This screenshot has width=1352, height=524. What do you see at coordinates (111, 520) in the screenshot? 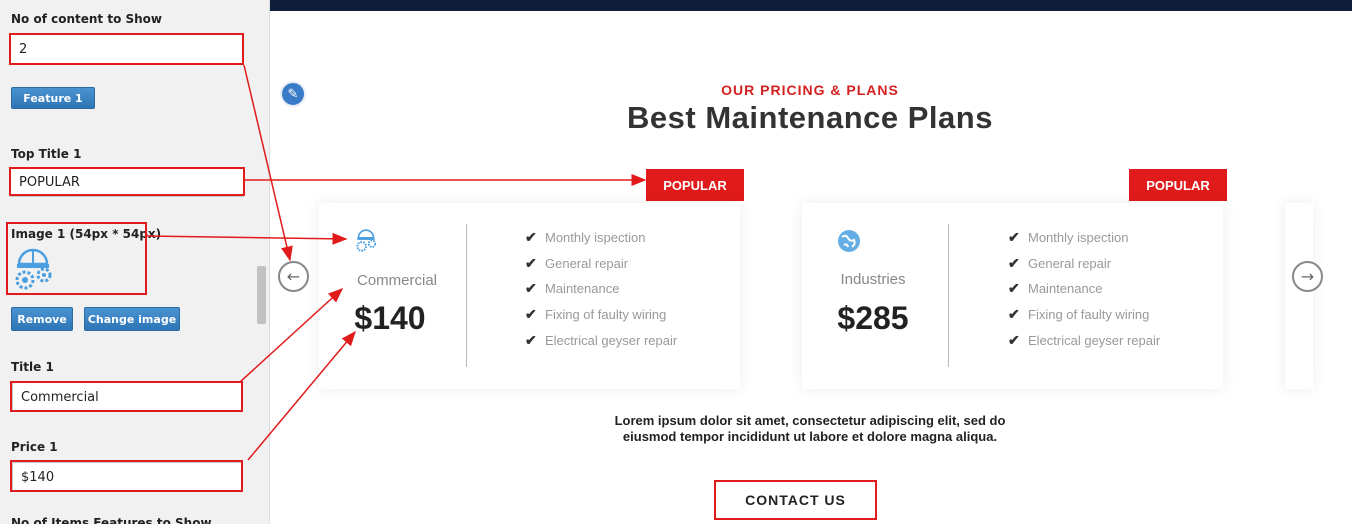
I see `features-count-label: No of Items Features to Show` at bounding box center [111, 520].